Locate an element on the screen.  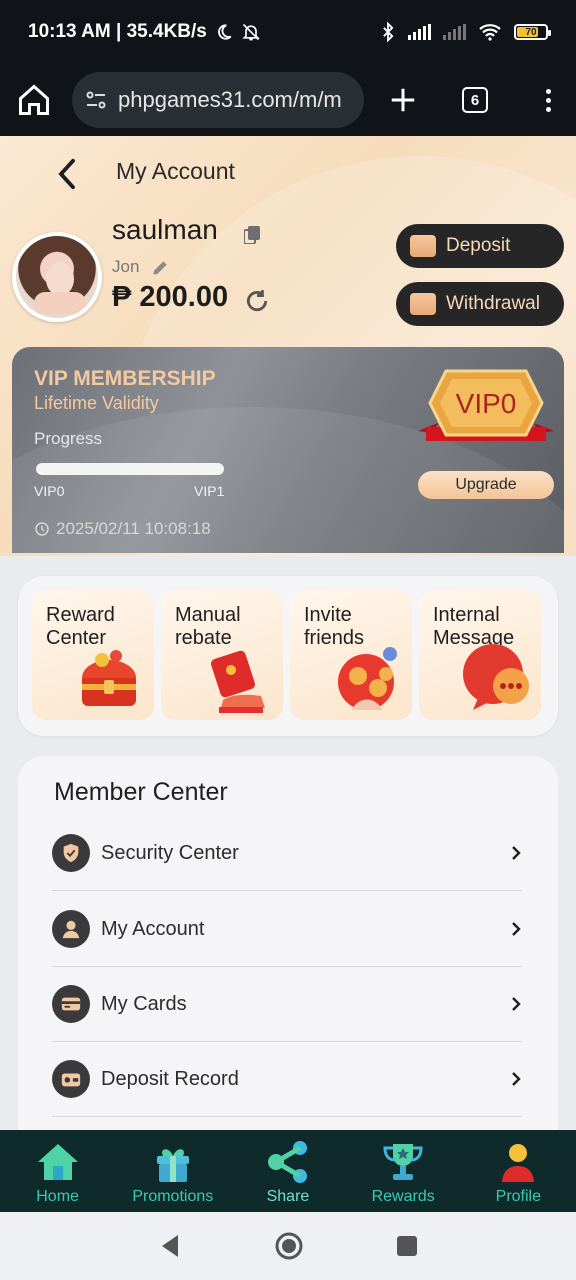
more-menu-icon is located at coordinates (548, 100).